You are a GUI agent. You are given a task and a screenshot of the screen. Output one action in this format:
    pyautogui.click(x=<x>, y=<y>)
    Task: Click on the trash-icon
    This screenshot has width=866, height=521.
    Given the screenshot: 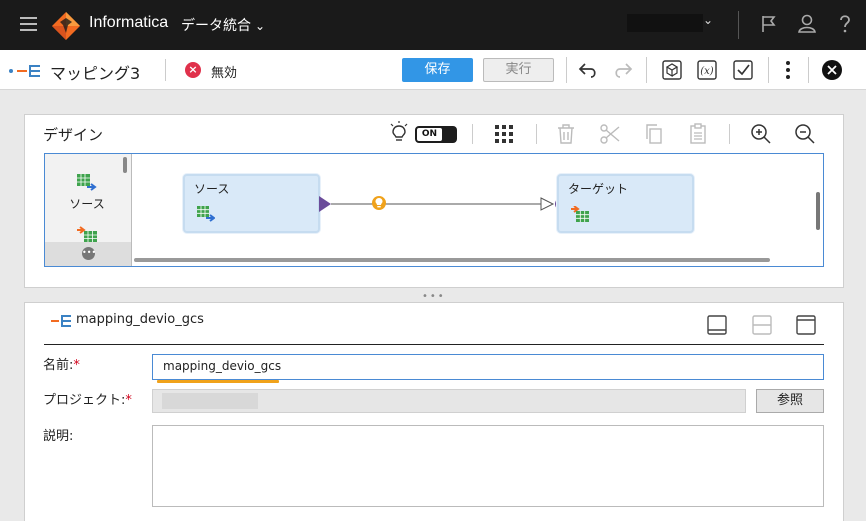 What is the action you would take?
    pyautogui.click(x=566, y=134)
    